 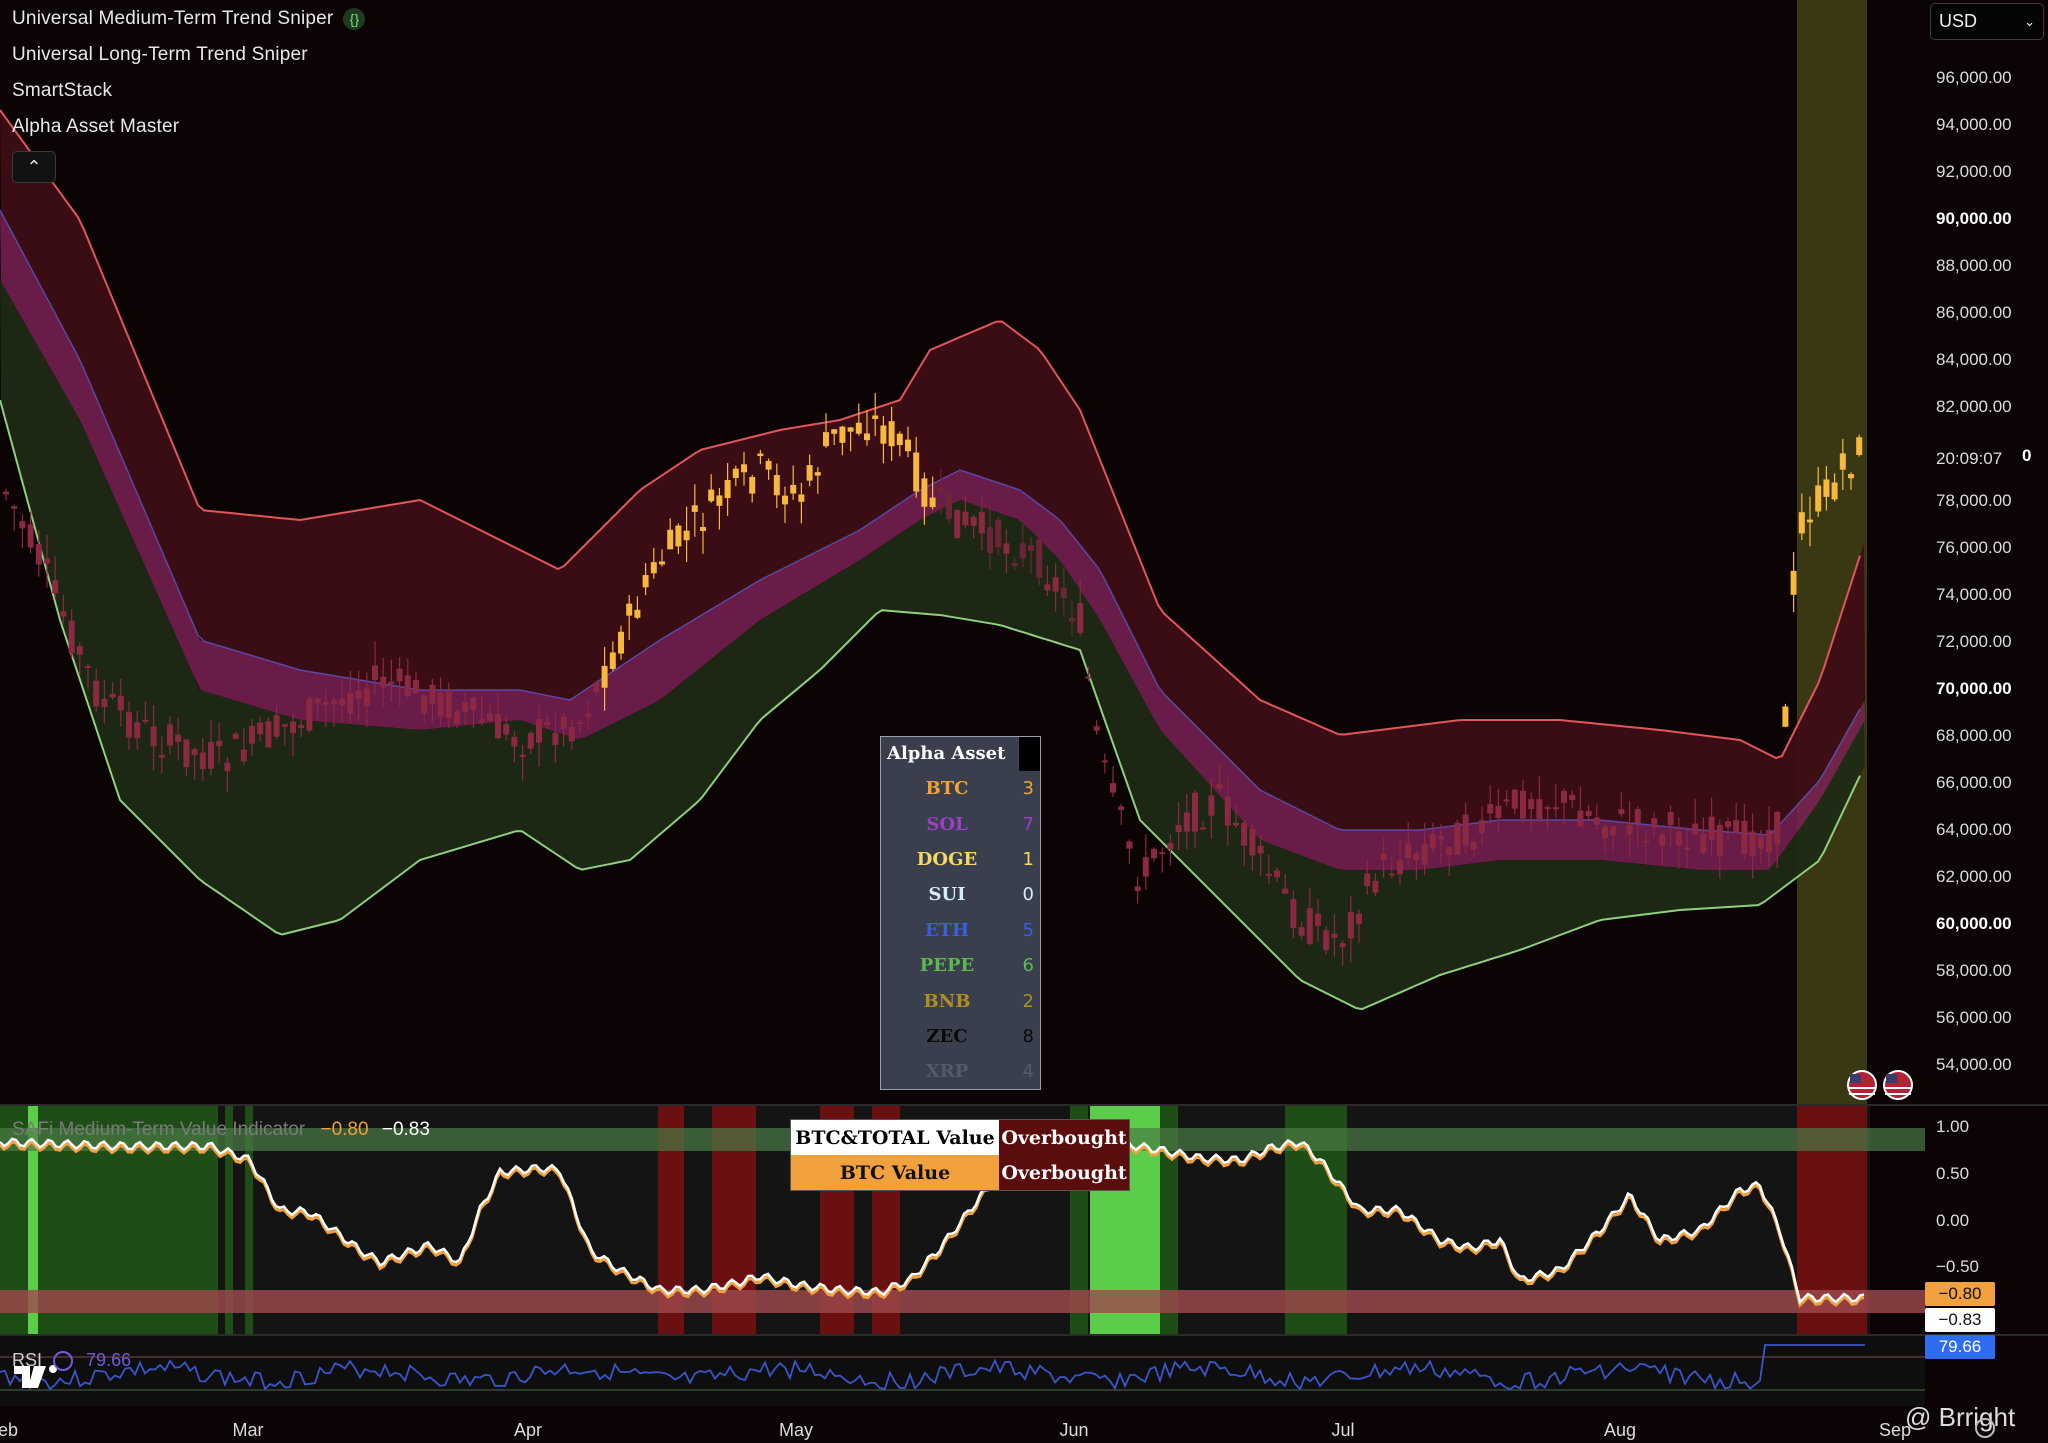 What do you see at coordinates (1074, 1430) in the screenshot?
I see `time-axis-label: Jun` at bounding box center [1074, 1430].